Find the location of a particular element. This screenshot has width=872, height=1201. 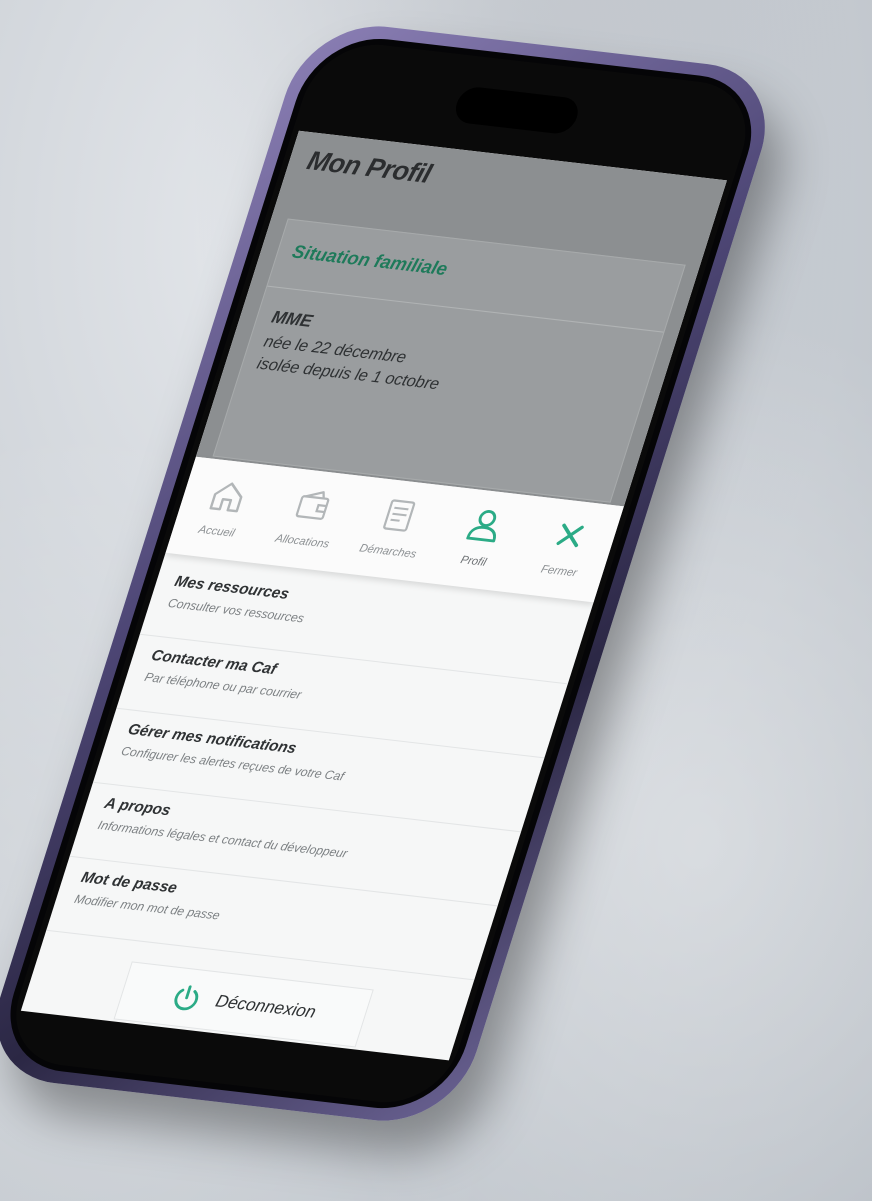

logout-button: Déconnexion is located at coordinates (243, 1004).